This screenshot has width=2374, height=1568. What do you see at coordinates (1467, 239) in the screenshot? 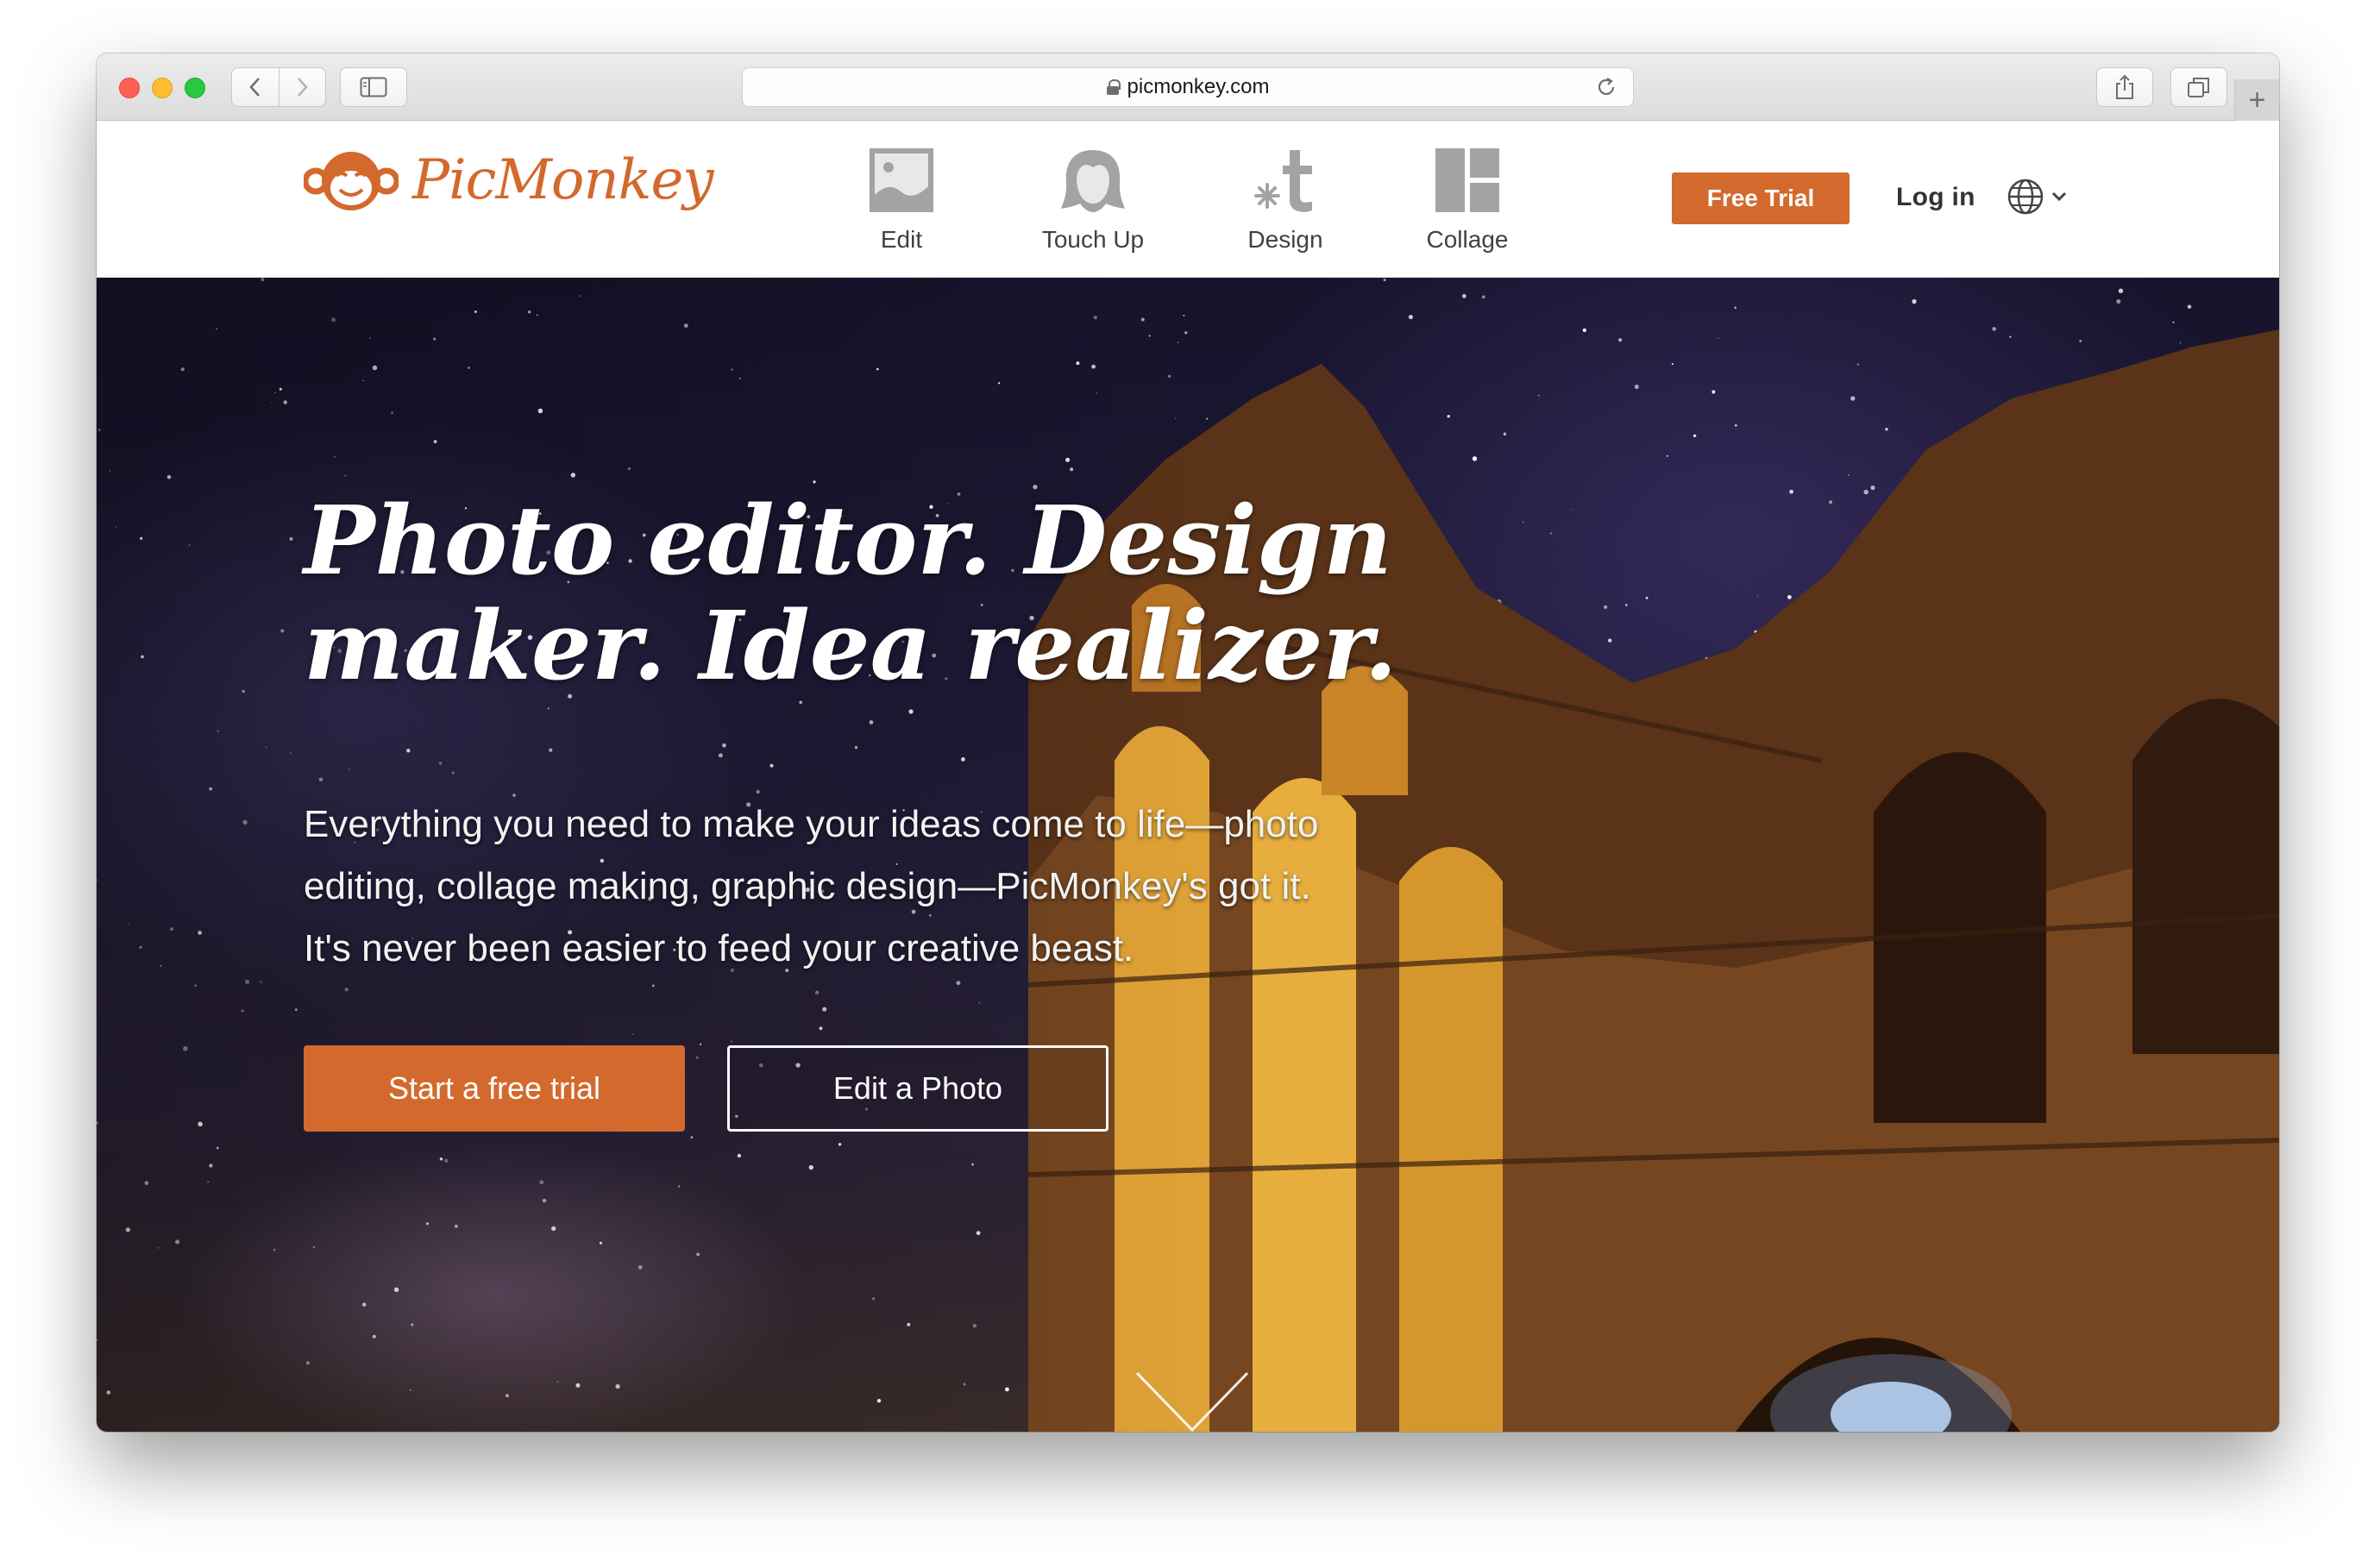
I see `nav-collage-label: Collage` at bounding box center [1467, 239].